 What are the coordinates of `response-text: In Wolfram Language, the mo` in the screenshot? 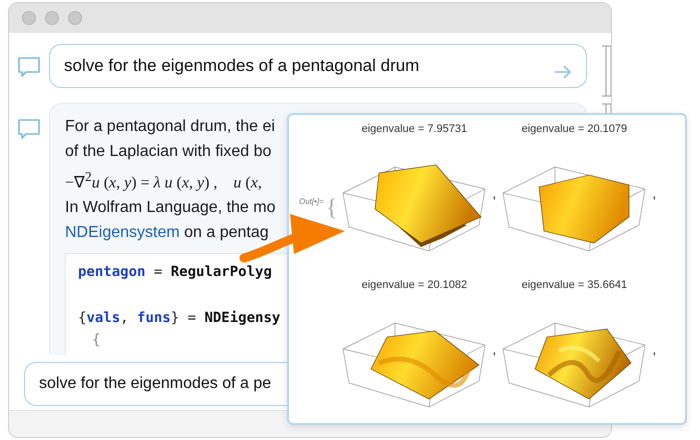 It's located at (170, 208).